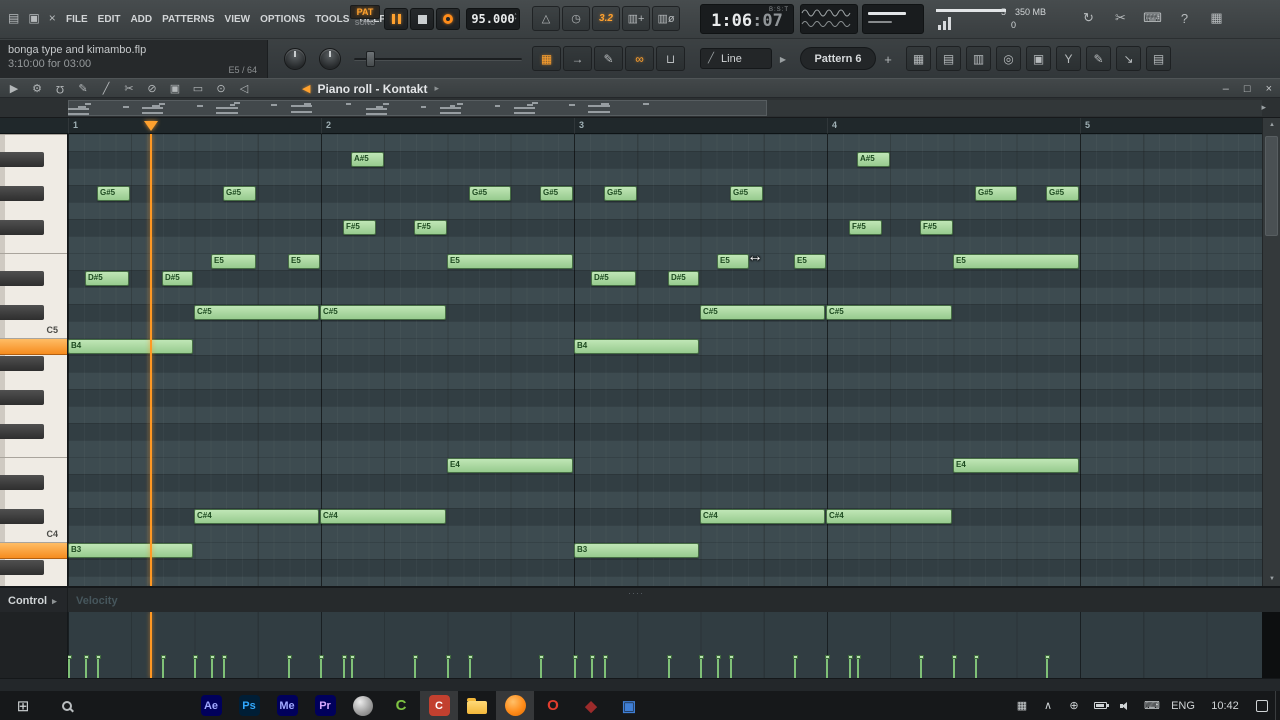 The width and height of the screenshot is (1280, 720). Describe the element at coordinates (747, 19) in the screenshot. I see `time-display: B:S:T 1:06:07` at that location.